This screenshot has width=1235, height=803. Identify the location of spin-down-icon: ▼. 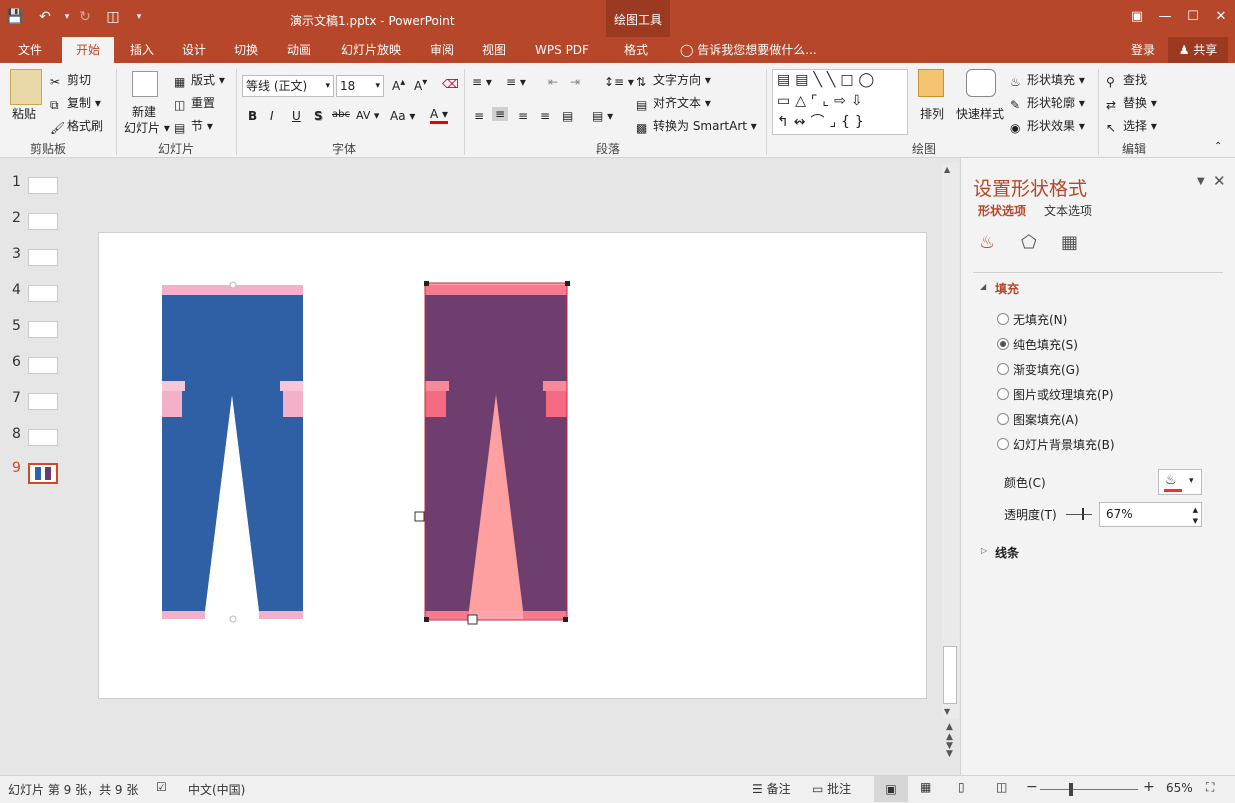
(1195, 521).